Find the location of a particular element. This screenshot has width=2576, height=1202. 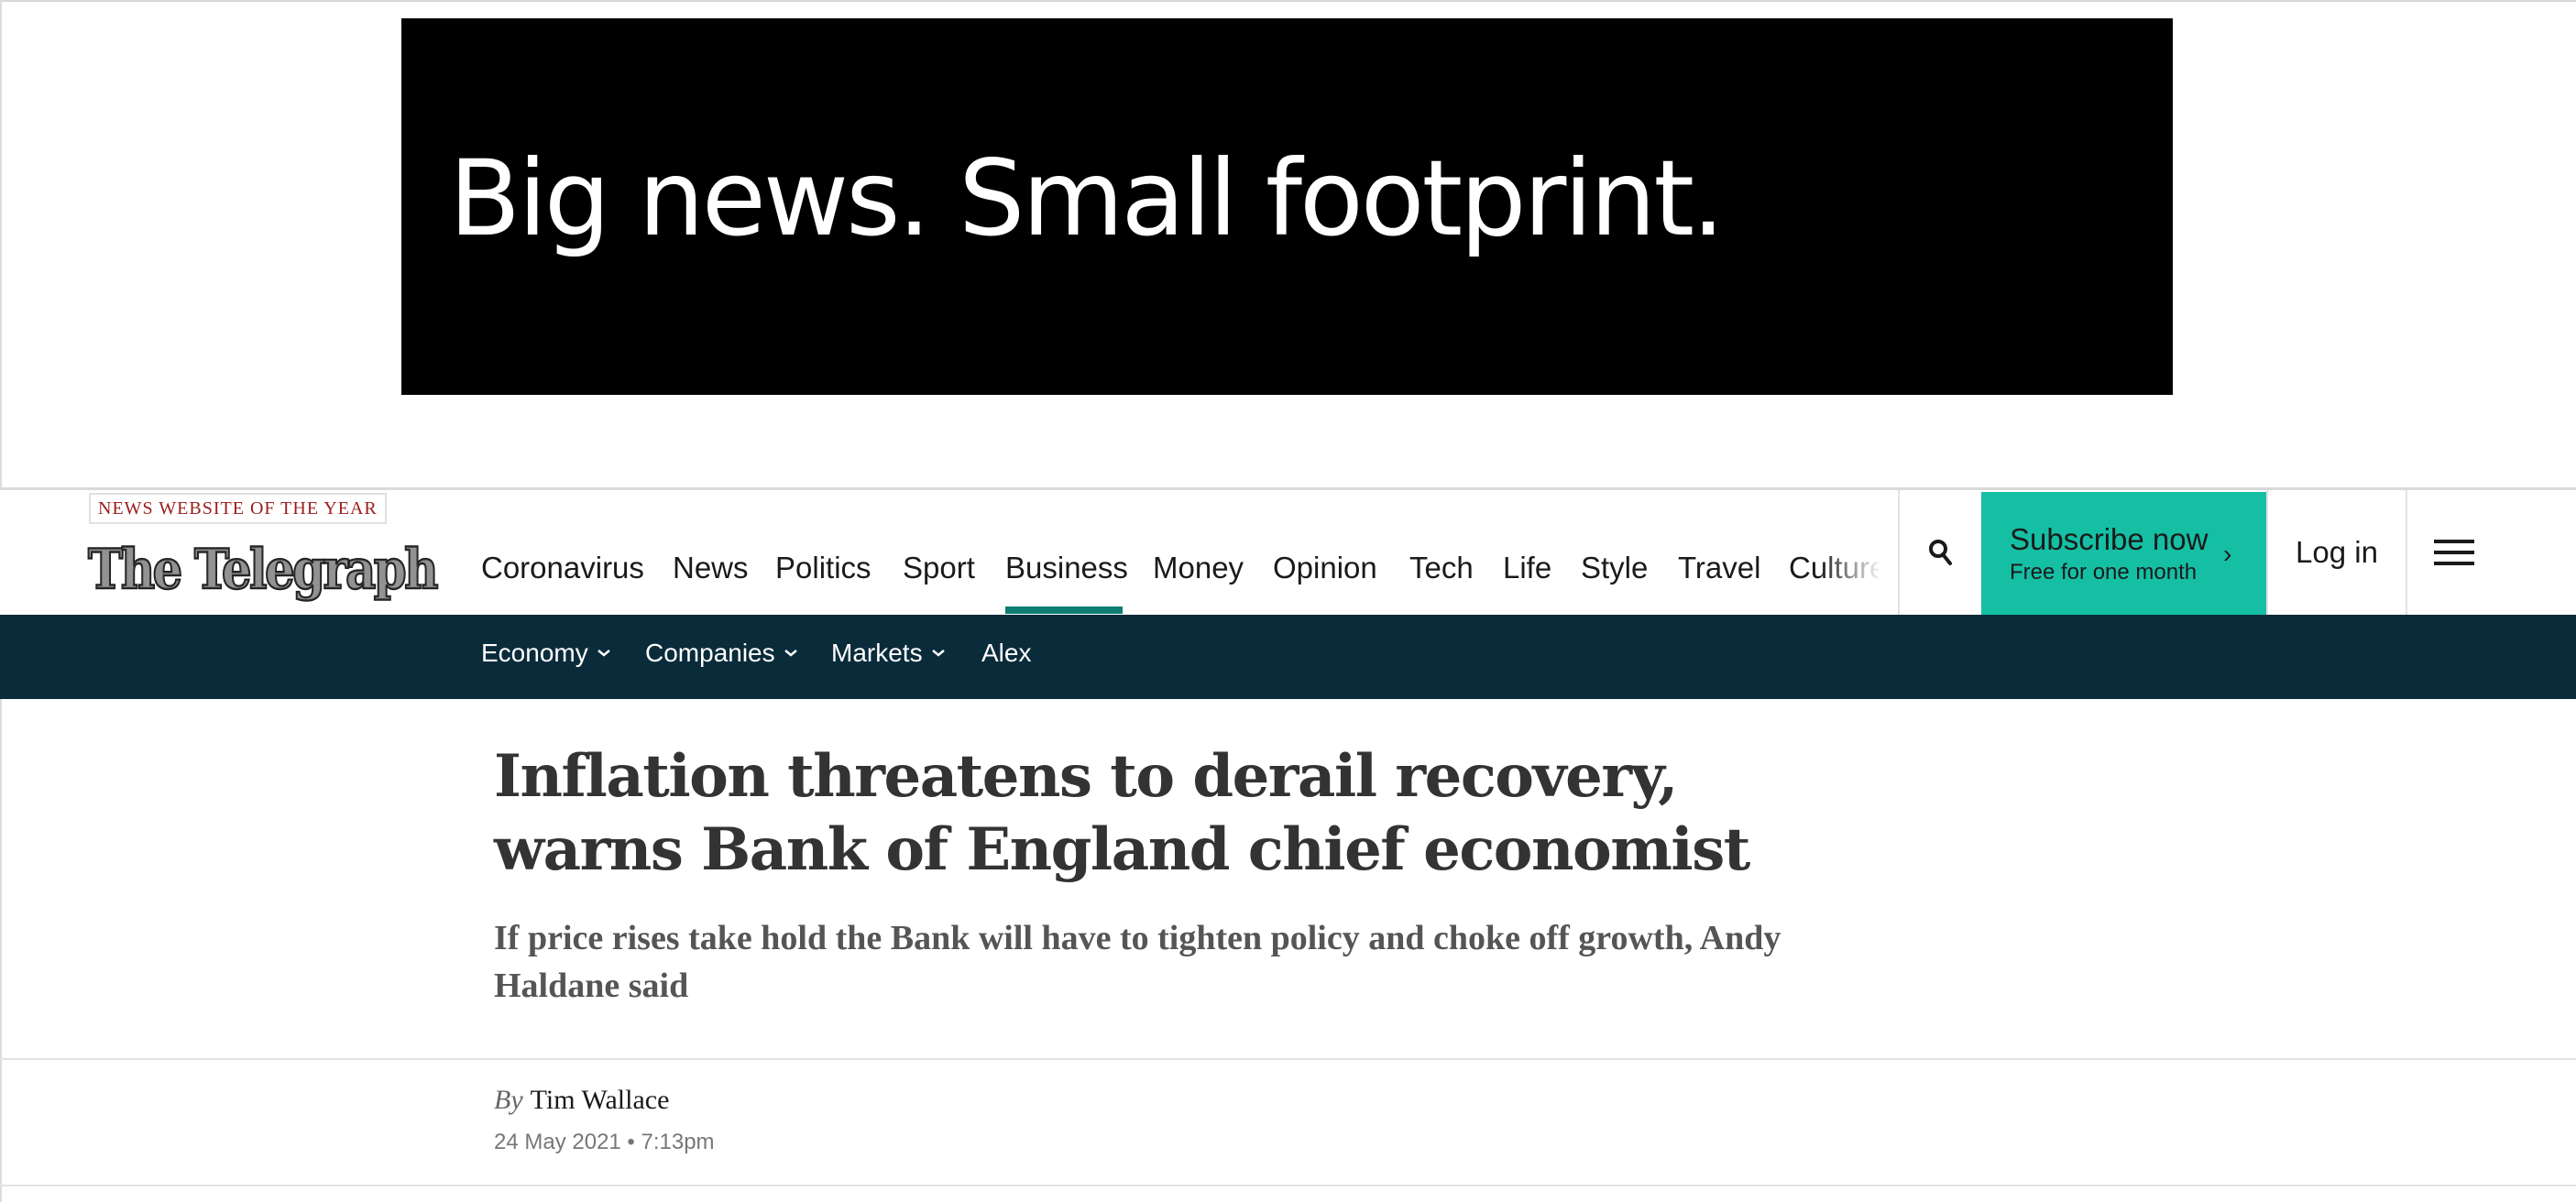

menu-button is located at coordinates (2453, 552).